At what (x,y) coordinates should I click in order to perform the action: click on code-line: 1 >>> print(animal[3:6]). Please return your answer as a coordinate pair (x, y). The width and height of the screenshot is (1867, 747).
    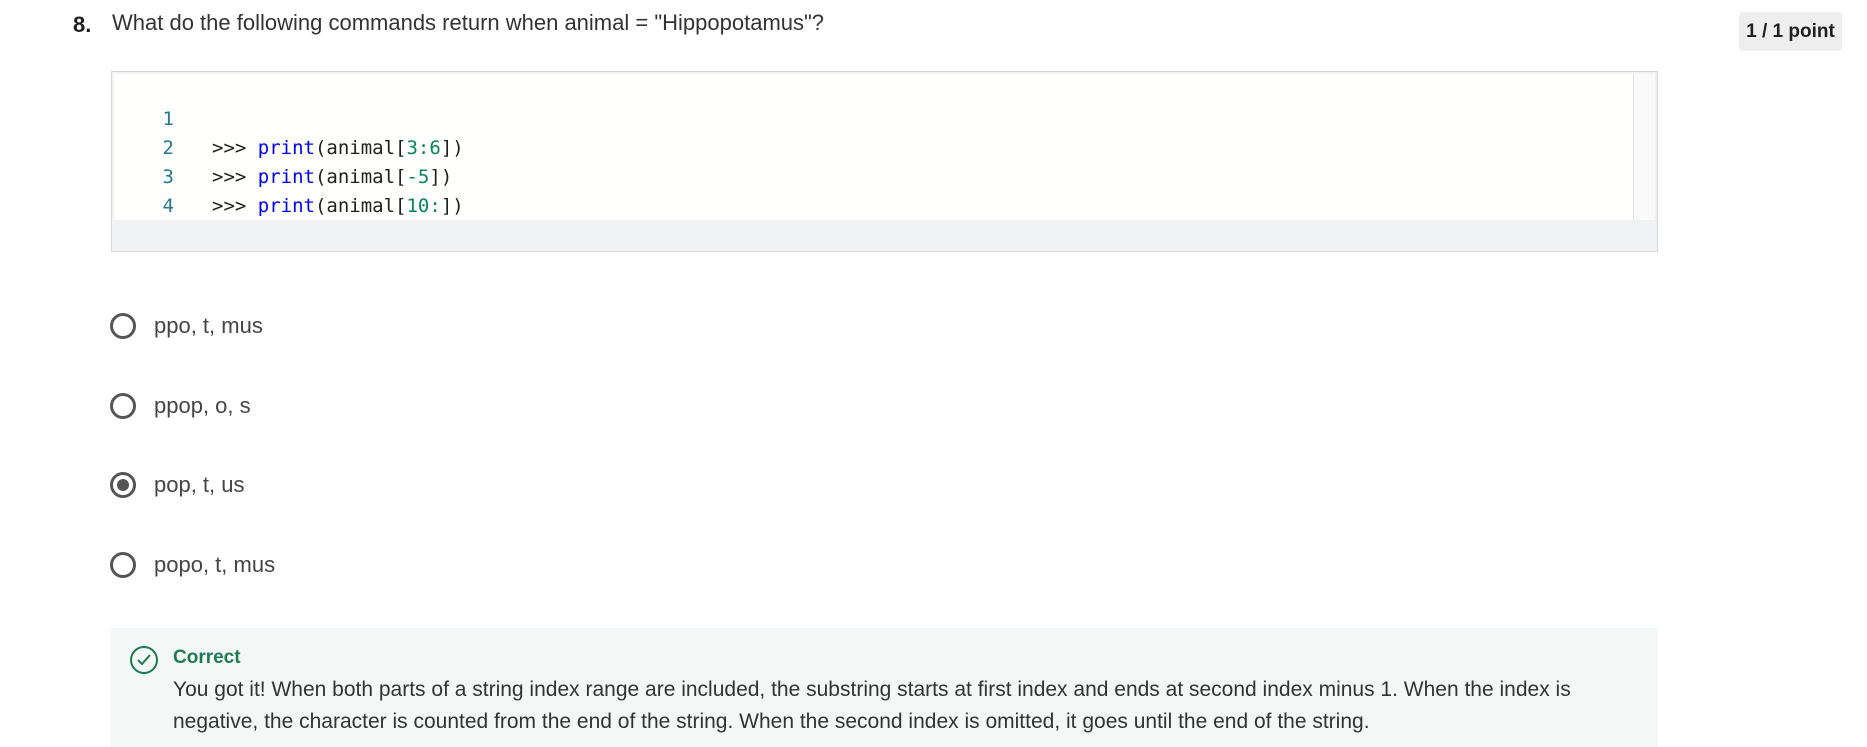
    Looking at the image, I should click on (864, 117).